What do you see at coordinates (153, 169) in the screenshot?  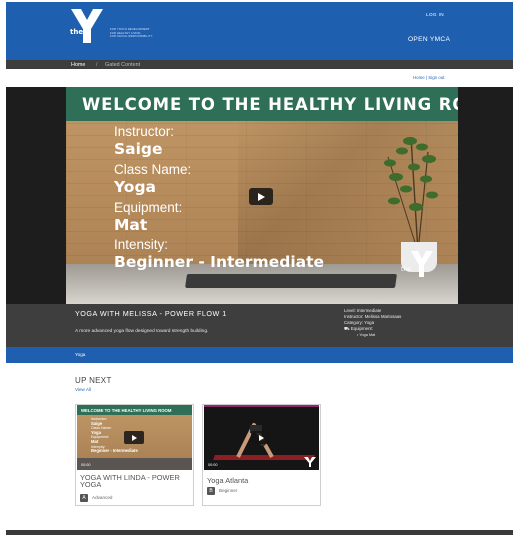 I see `class-name-label: Class Name:` at bounding box center [153, 169].